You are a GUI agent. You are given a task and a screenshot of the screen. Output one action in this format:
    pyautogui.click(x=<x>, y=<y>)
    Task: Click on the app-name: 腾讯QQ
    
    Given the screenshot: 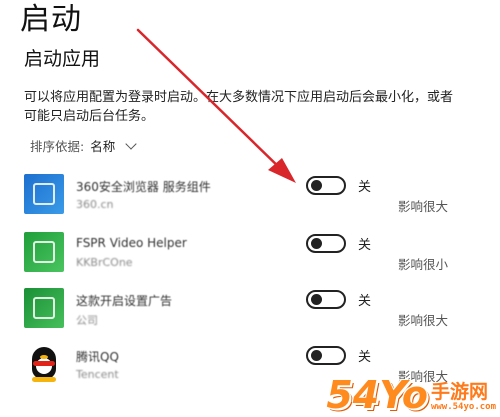 What is the action you would take?
    pyautogui.click(x=97, y=357)
    